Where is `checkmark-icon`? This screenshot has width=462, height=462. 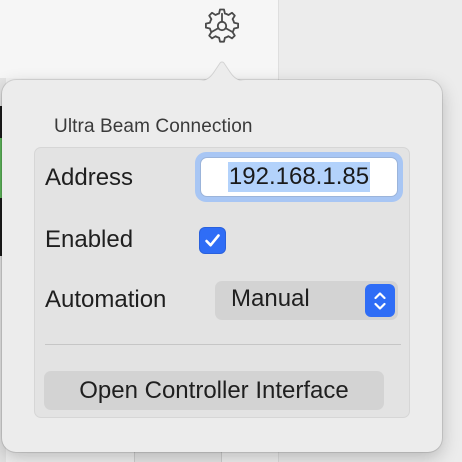 checkmark-icon is located at coordinates (212, 240).